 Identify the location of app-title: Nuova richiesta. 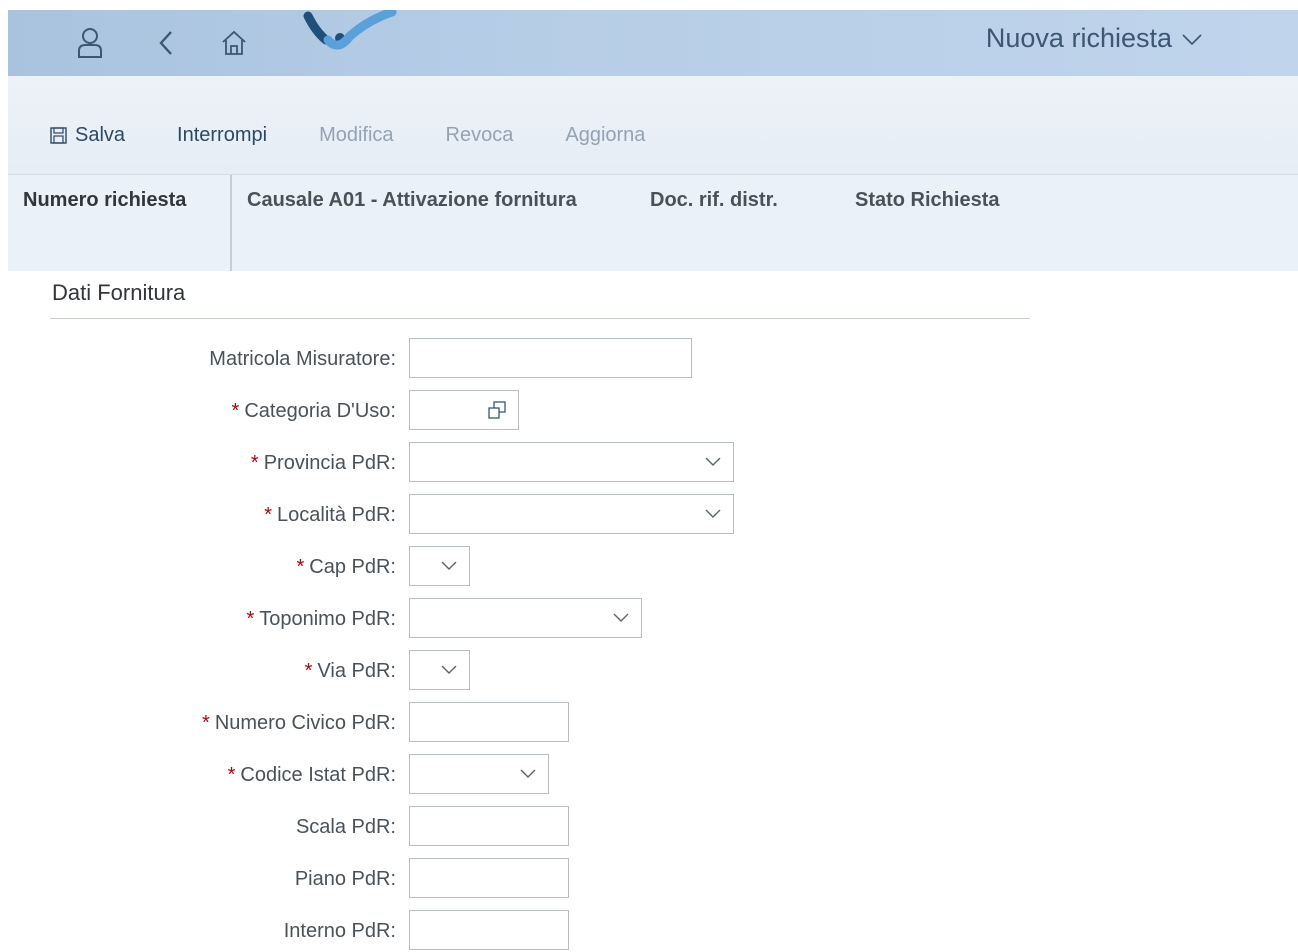
(1078, 37).